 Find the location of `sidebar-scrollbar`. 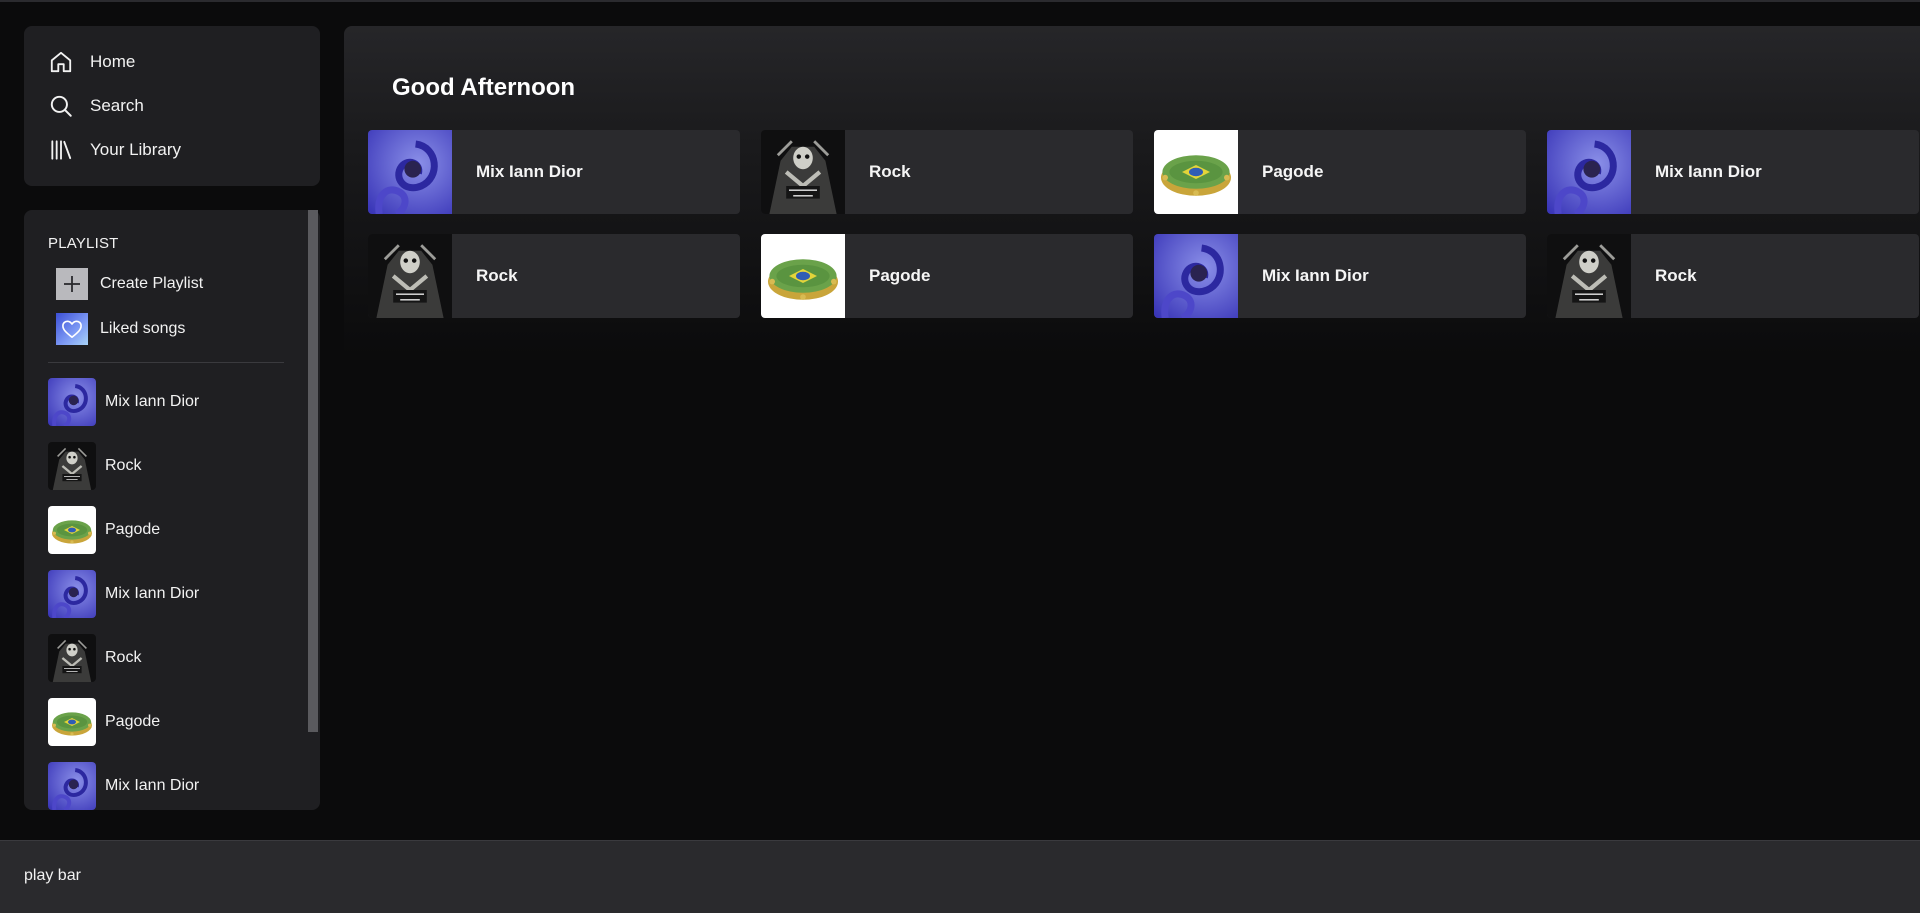

sidebar-scrollbar is located at coordinates (313, 471).